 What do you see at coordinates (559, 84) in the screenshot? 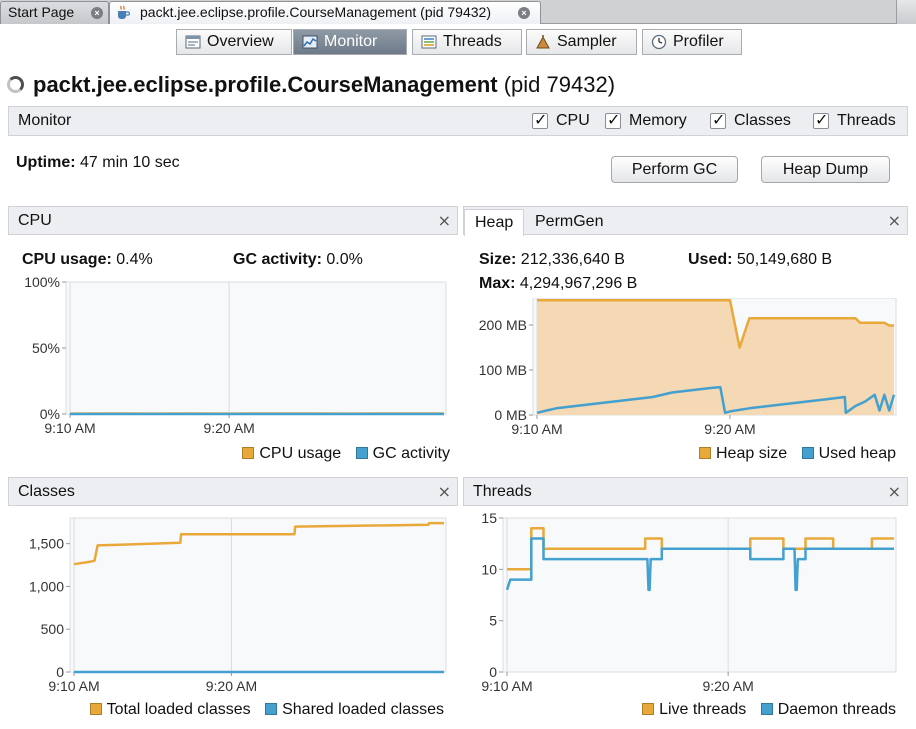
I see `process-id: (pid 79432)` at bounding box center [559, 84].